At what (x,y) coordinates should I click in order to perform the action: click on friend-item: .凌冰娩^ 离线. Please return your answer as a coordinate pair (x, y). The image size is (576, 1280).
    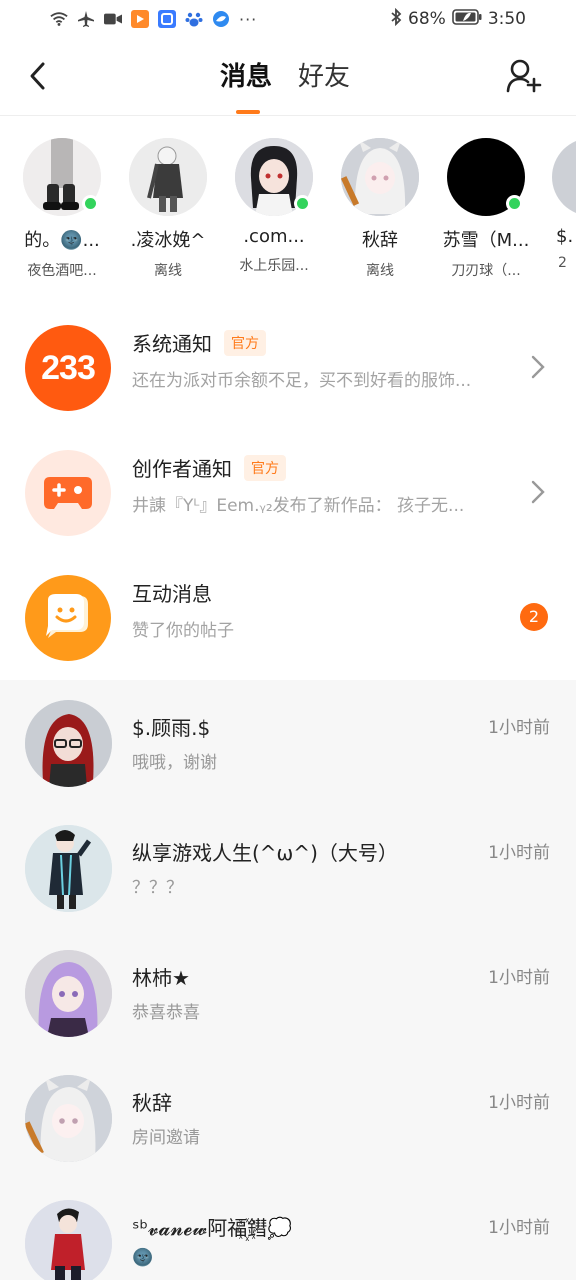
    Looking at the image, I should click on (168, 209).